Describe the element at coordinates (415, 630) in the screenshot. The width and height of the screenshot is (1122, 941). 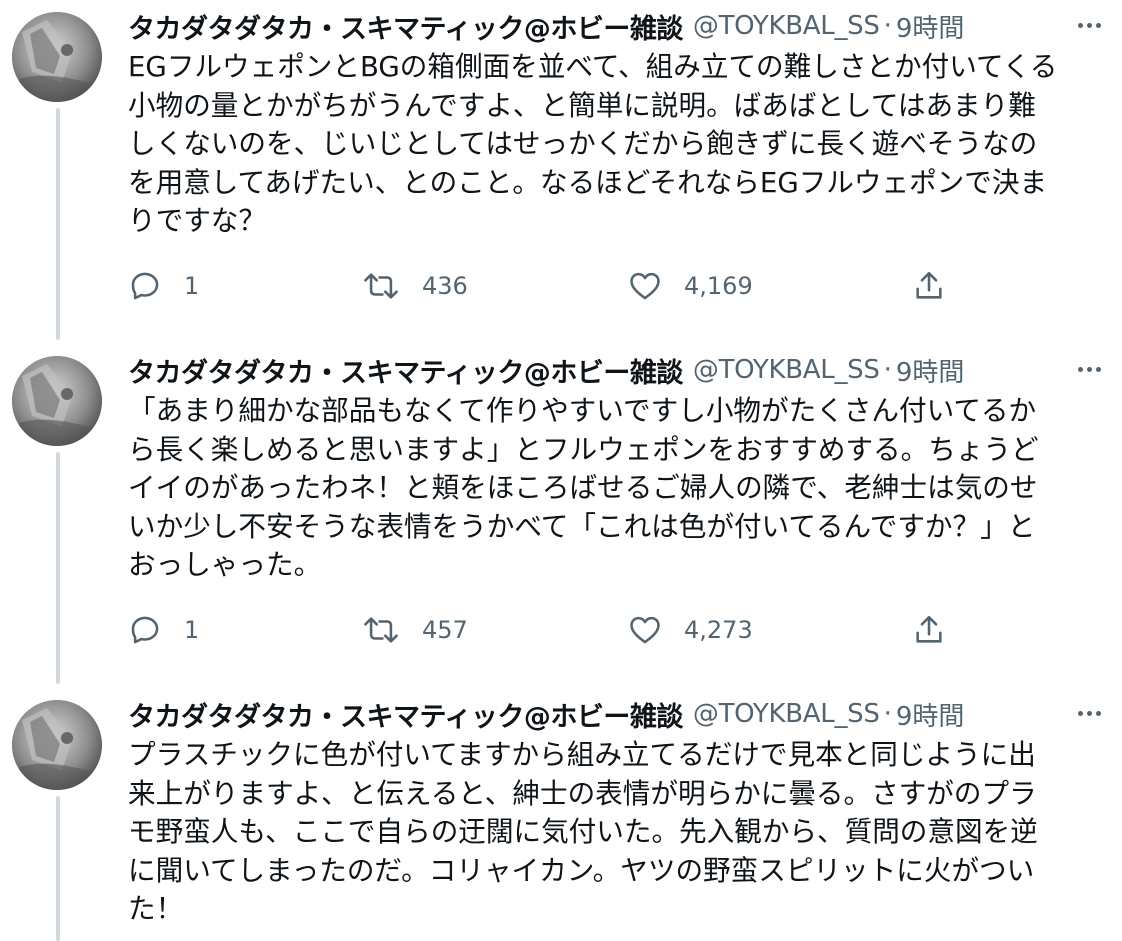
I see `retweet-button: 457` at that location.